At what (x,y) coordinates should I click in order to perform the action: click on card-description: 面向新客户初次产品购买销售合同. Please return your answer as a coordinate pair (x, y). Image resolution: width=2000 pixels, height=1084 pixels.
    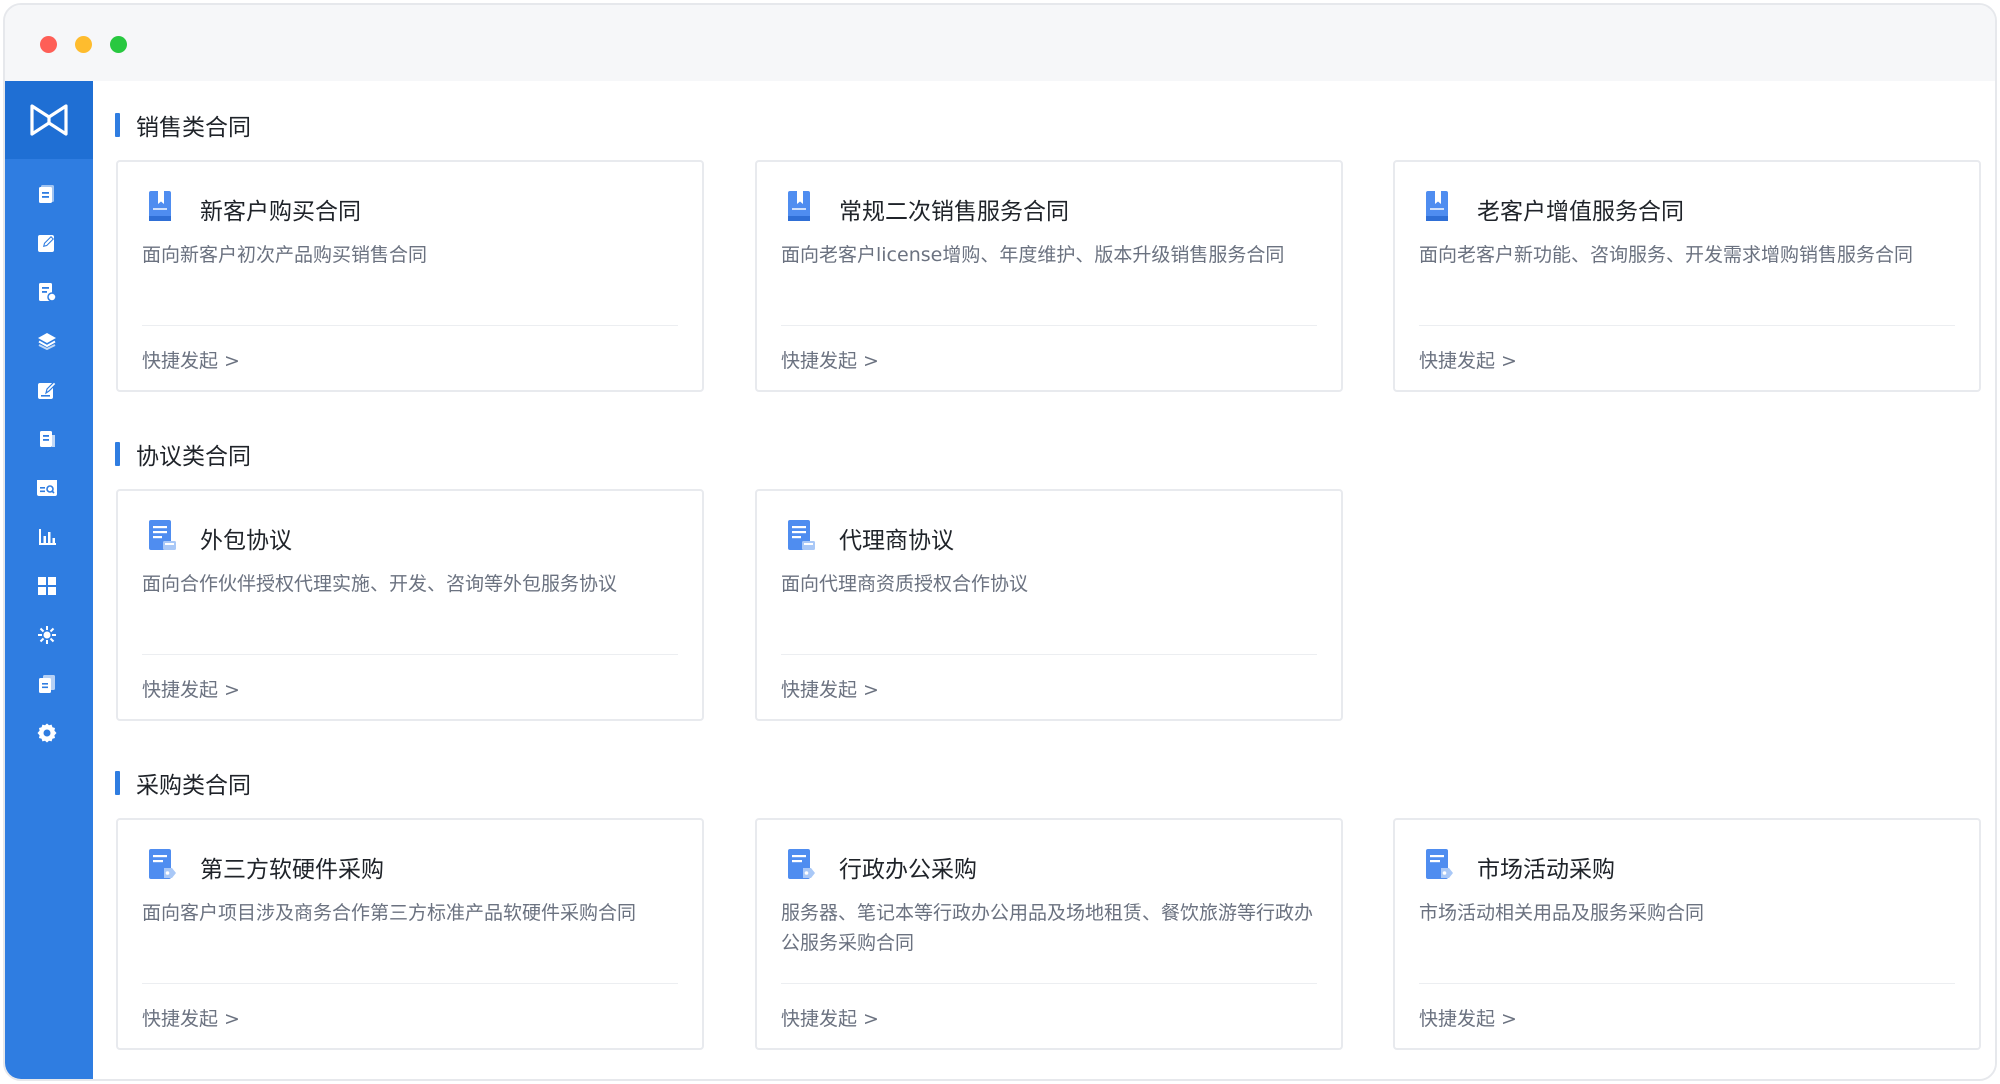
    Looking at the image, I should click on (285, 255).